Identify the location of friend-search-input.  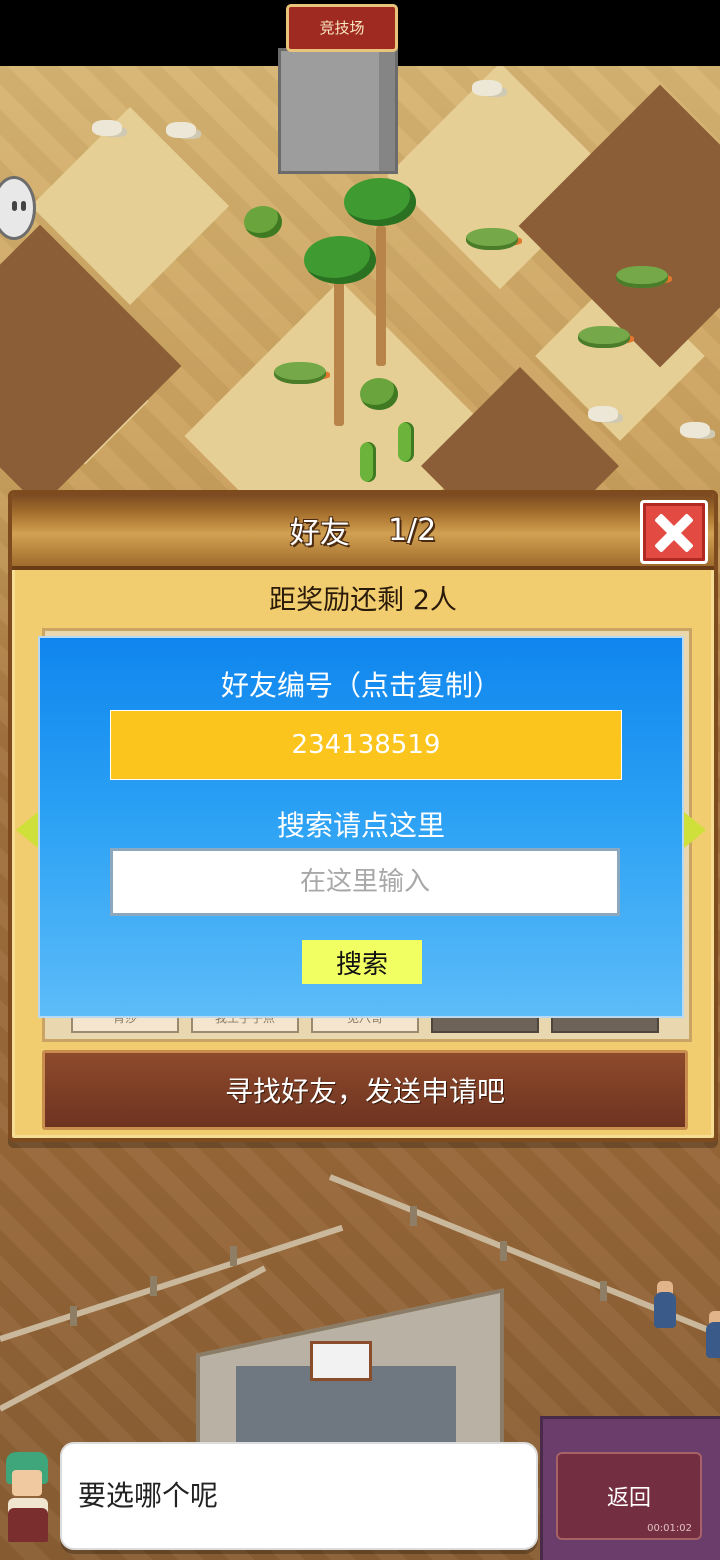
(365, 882).